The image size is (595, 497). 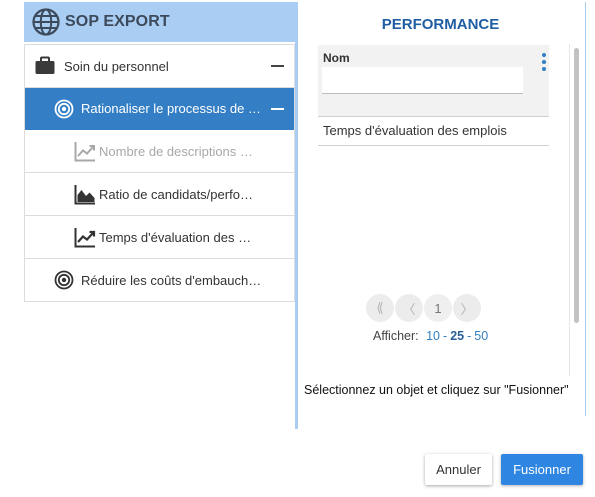 What do you see at coordinates (440, 24) in the screenshot?
I see `panel-title: PERFORMANCE` at bounding box center [440, 24].